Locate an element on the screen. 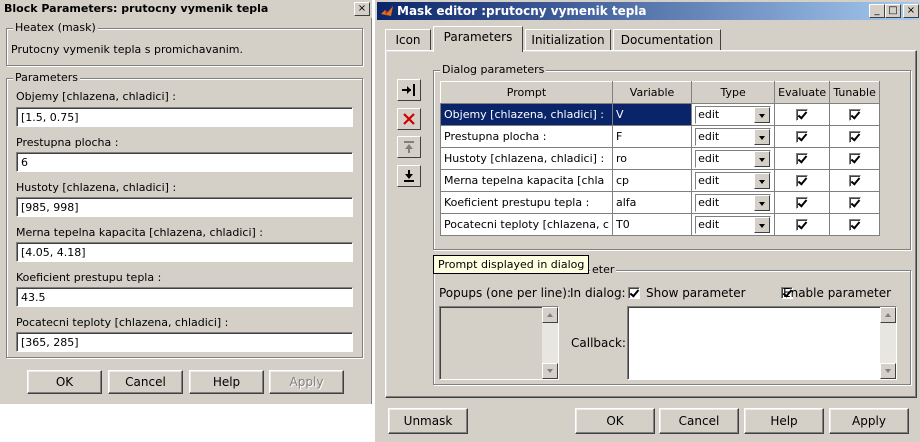  variable-cell: alfa is located at coordinates (652, 202).